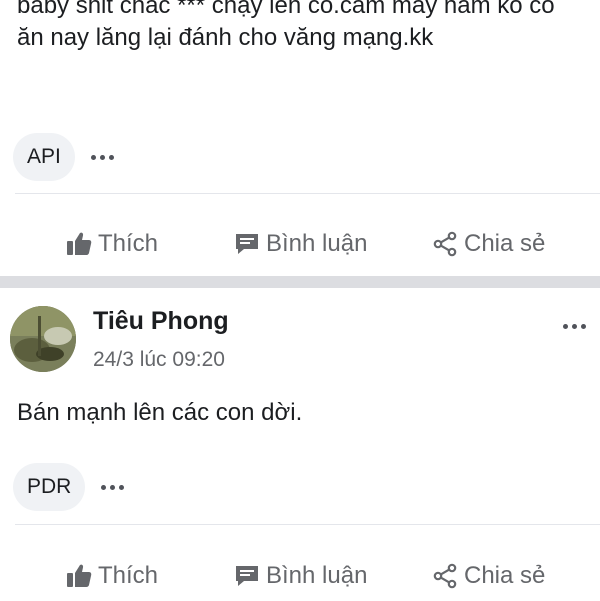 This screenshot has width=600, height=601. I want to click on post-body-text: Bán mạnh lên các con dời., so click(160, 412).